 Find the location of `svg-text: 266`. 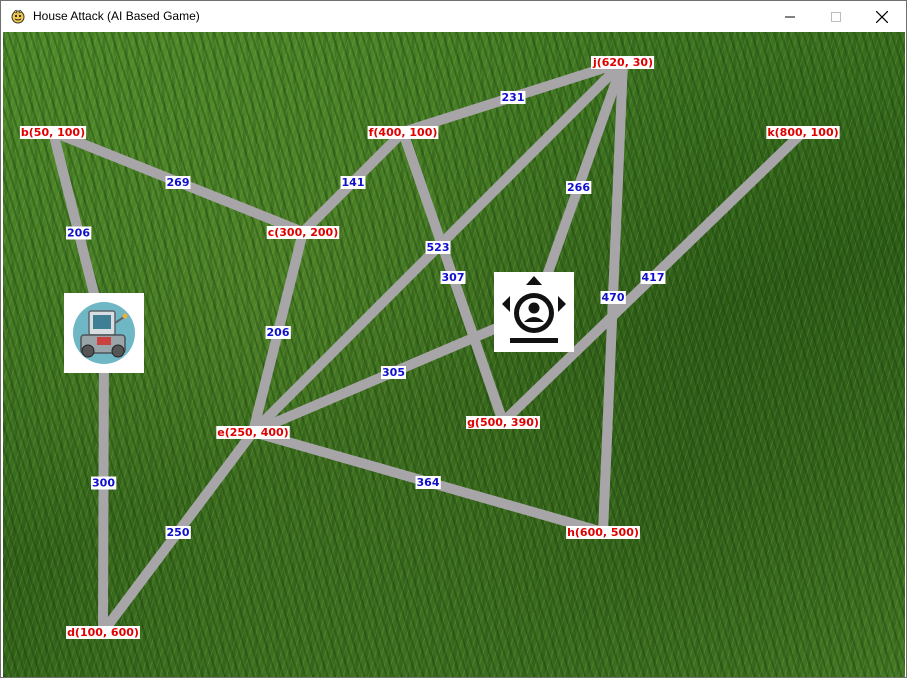

svg-text: 266 is located at coordinates (578, 187).